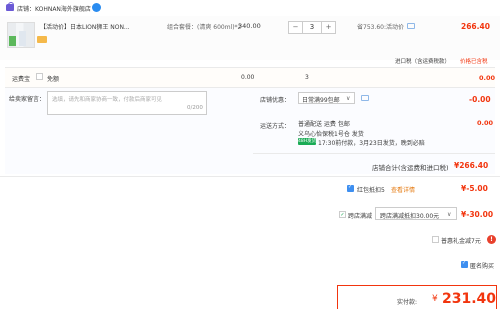 This screenshot has width=500, height=309. What do you see at coordinates (324, 124) in the screenshot?
I see `shipping-method: 普通配送 运费 包邮` at bounding box center [324, 124].